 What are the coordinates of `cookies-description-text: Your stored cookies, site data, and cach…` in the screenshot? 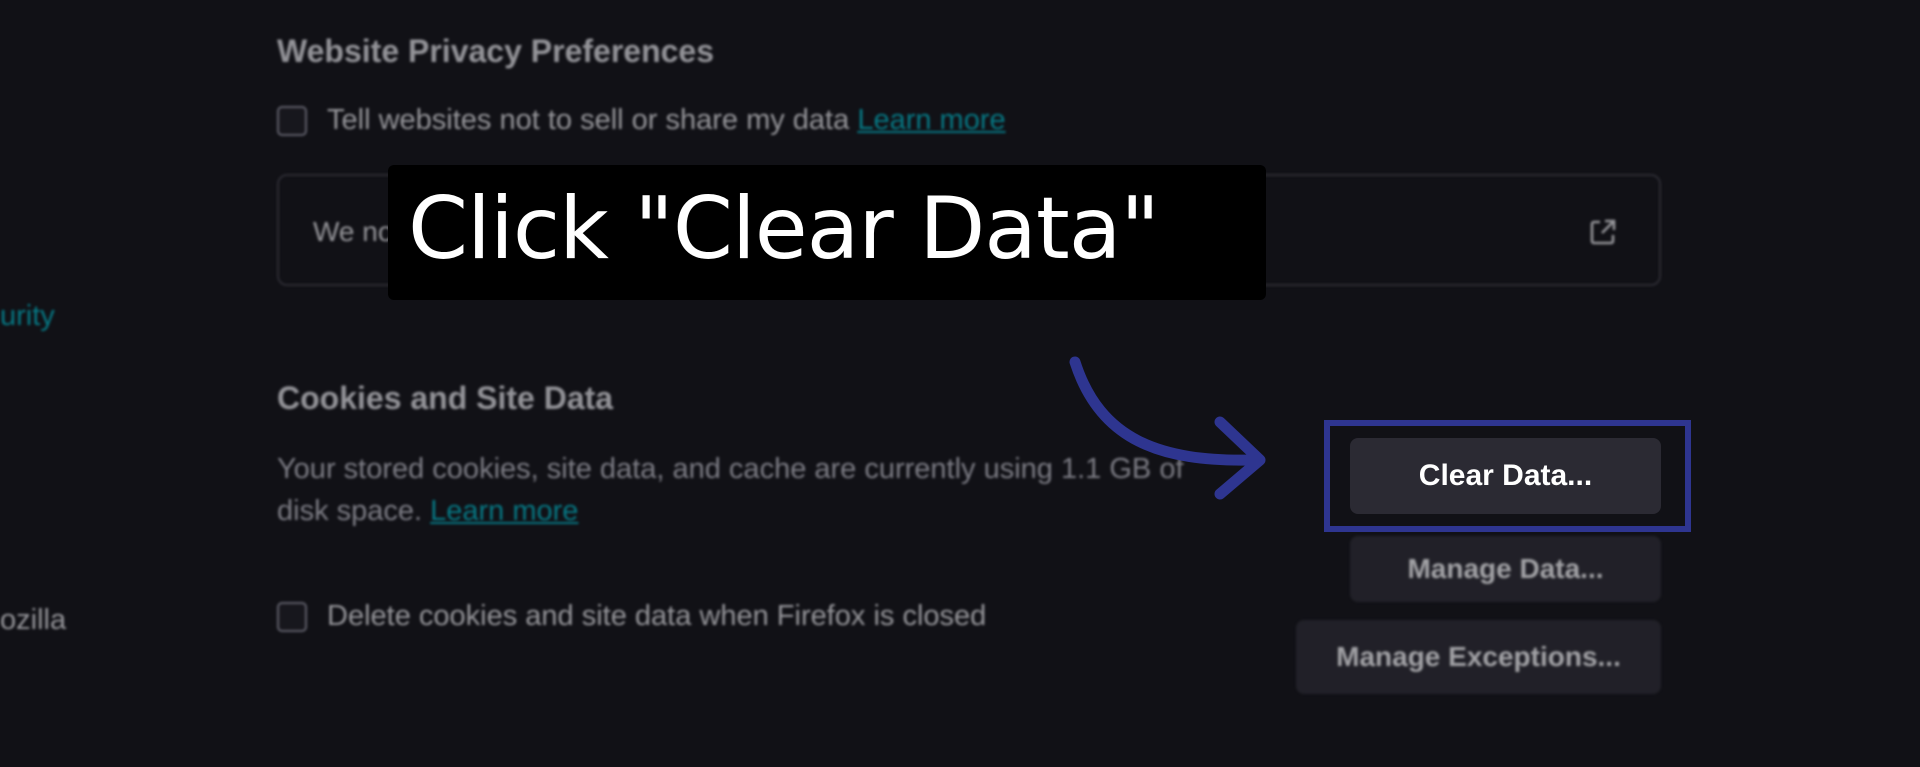 It's located at (730, 469).